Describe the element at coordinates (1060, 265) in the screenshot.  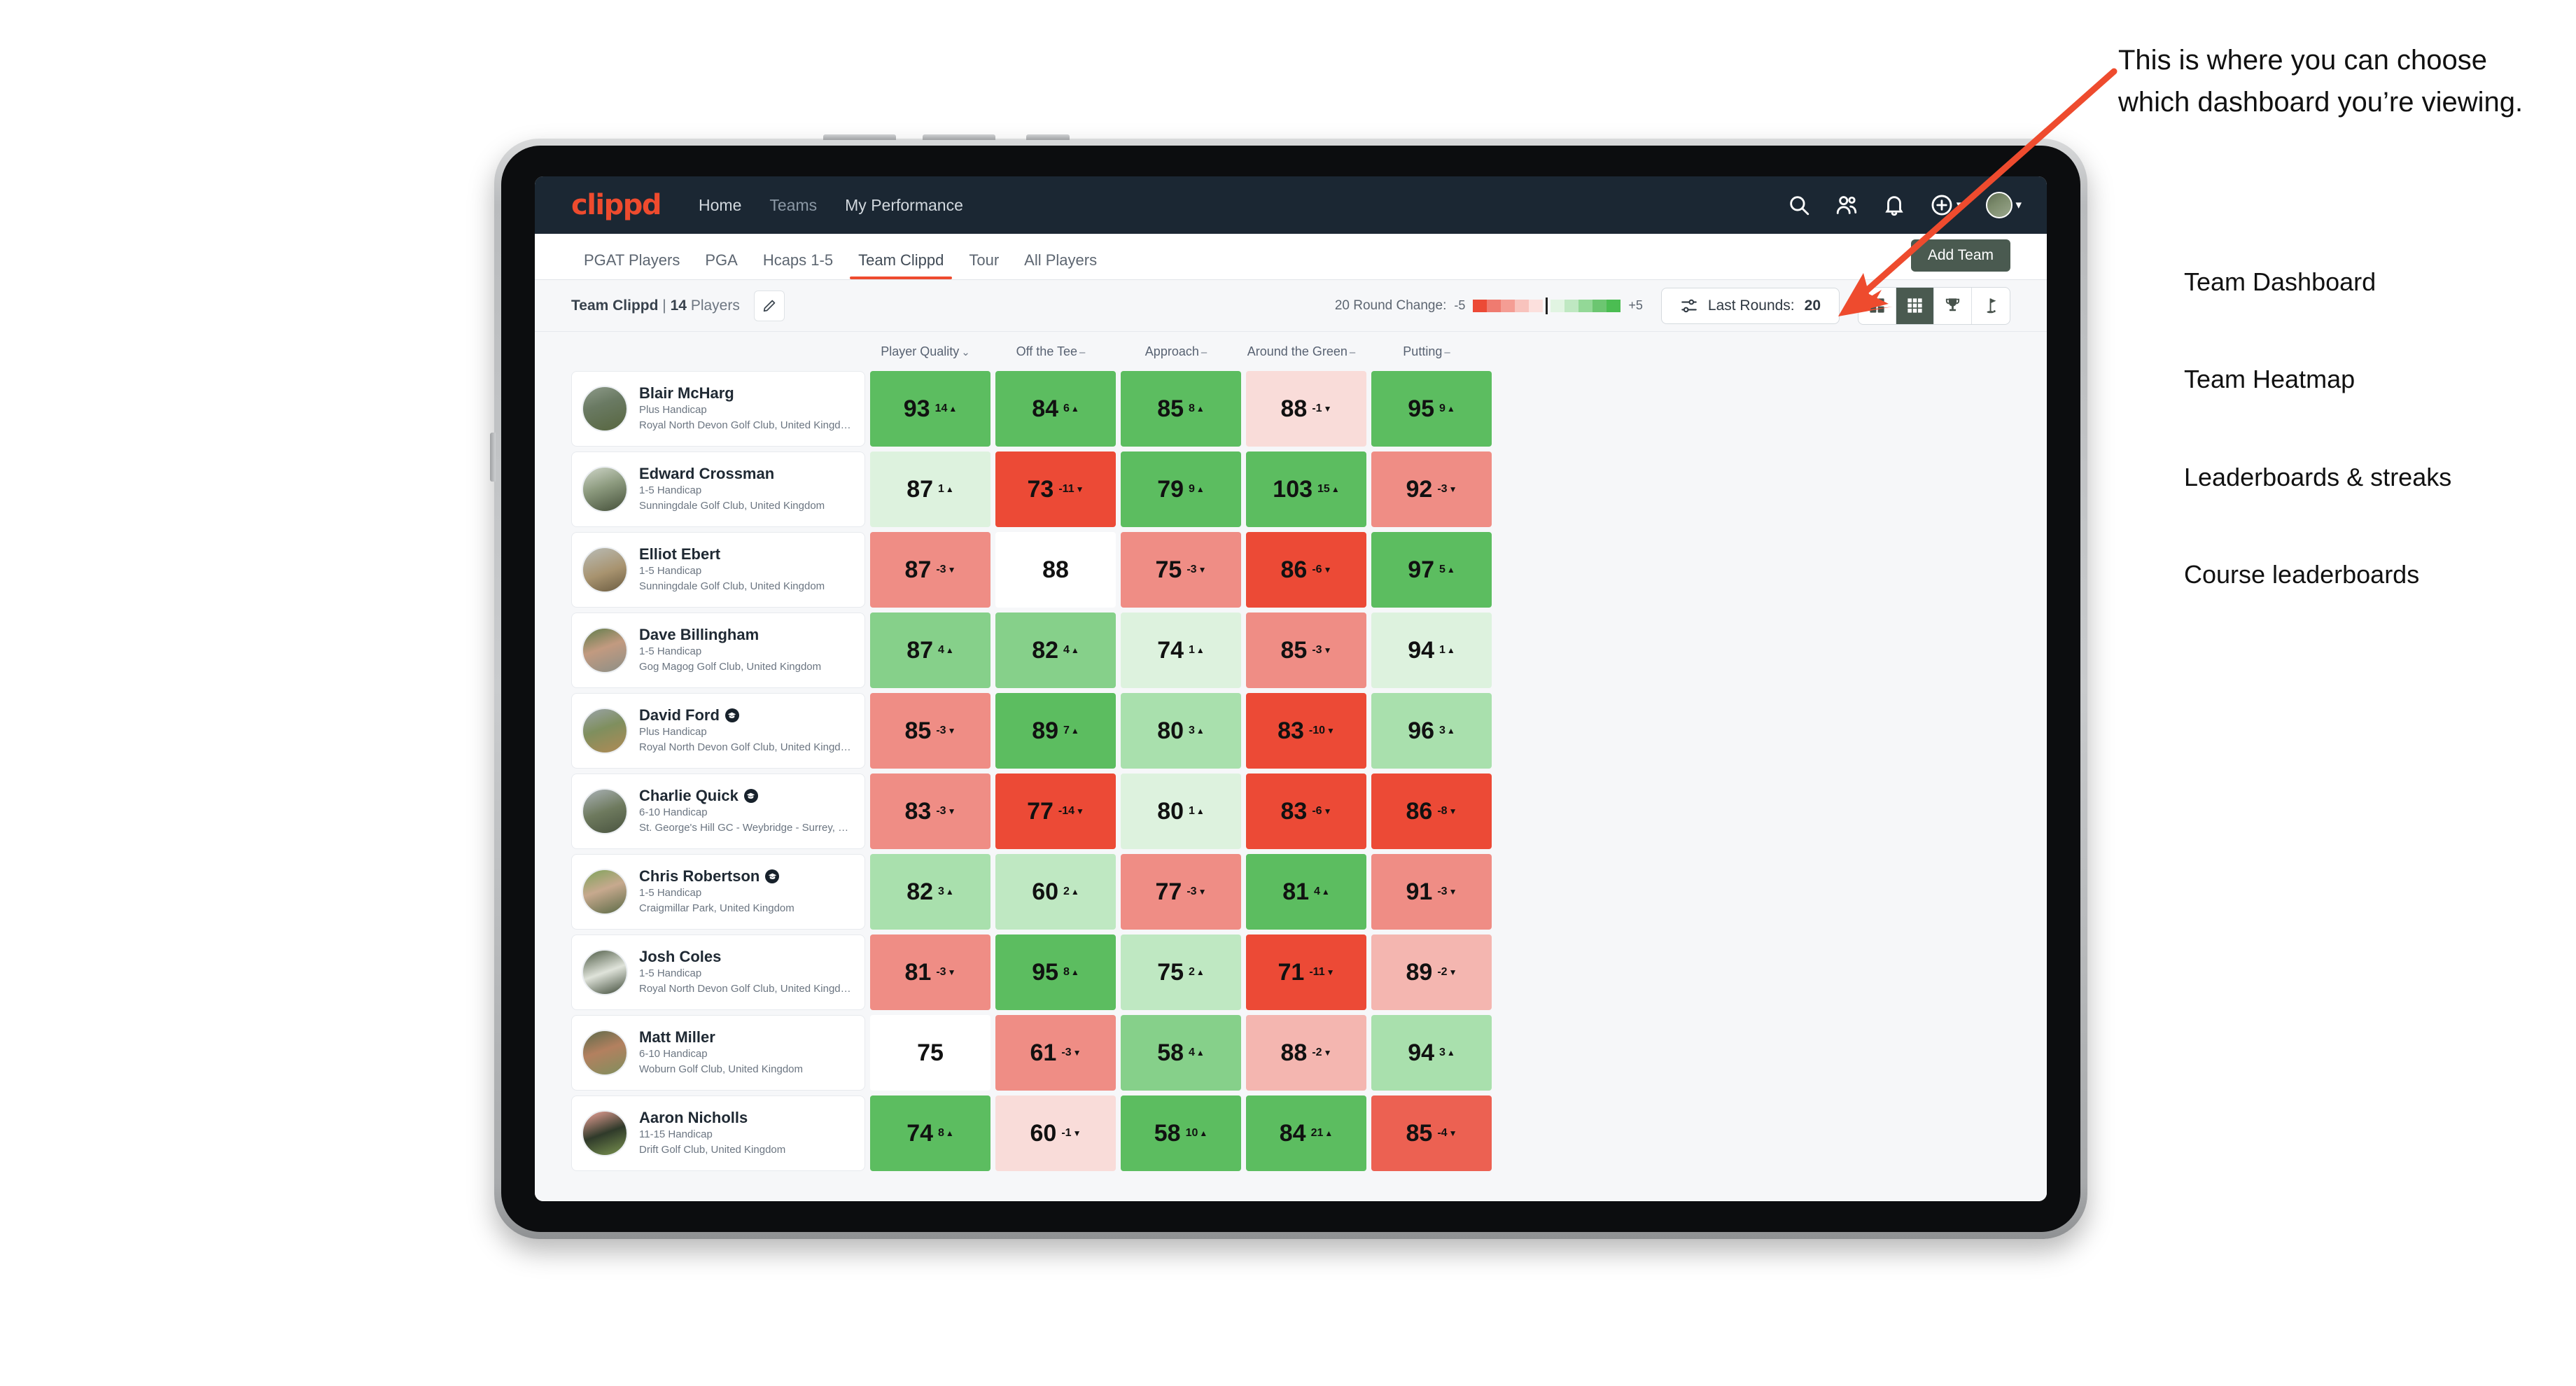
I see `tab-all-players: All Players` at that location.